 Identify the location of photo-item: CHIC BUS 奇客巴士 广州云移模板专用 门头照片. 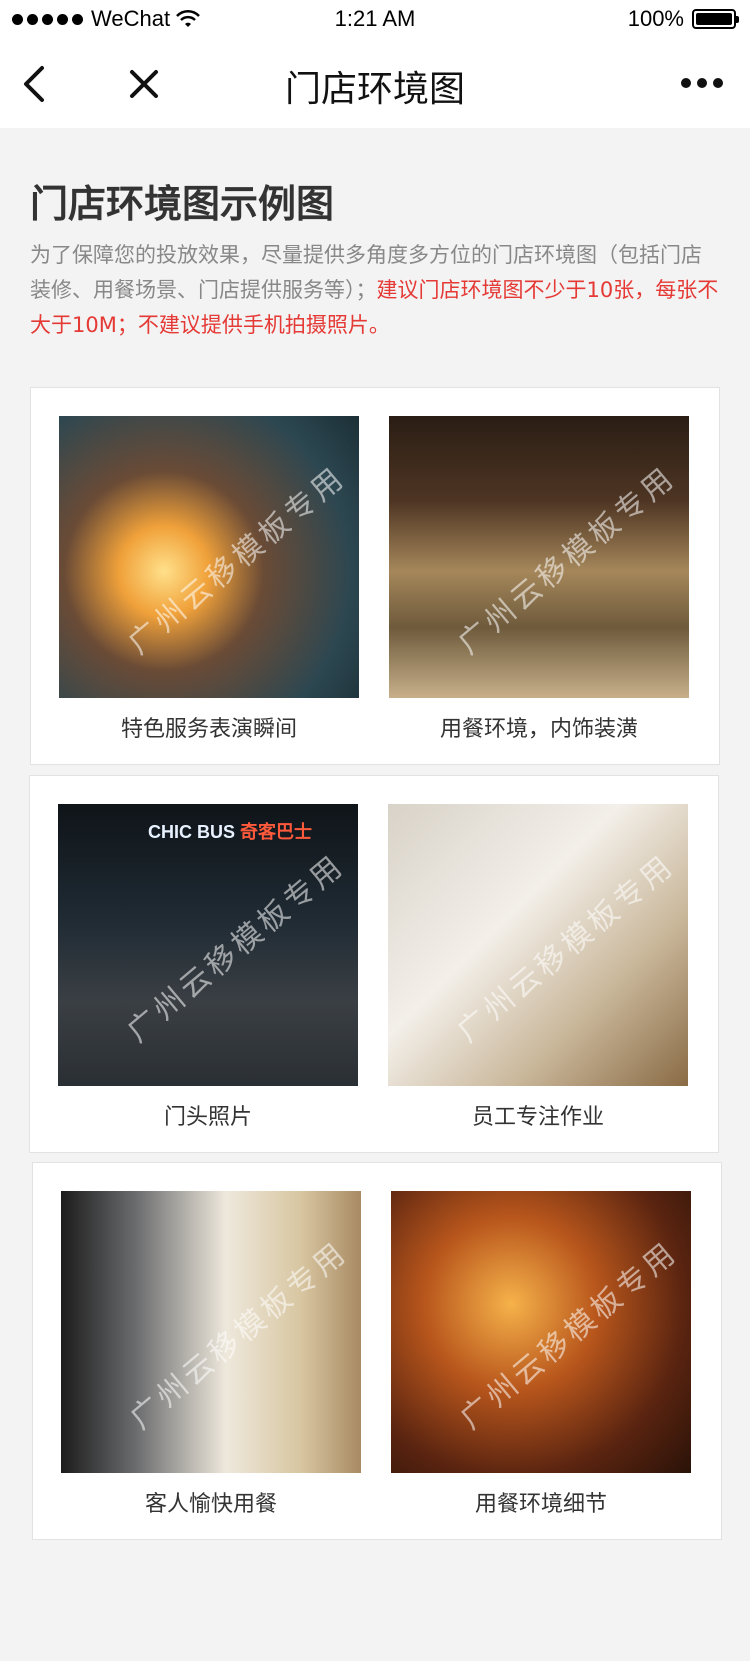
(208, 968).